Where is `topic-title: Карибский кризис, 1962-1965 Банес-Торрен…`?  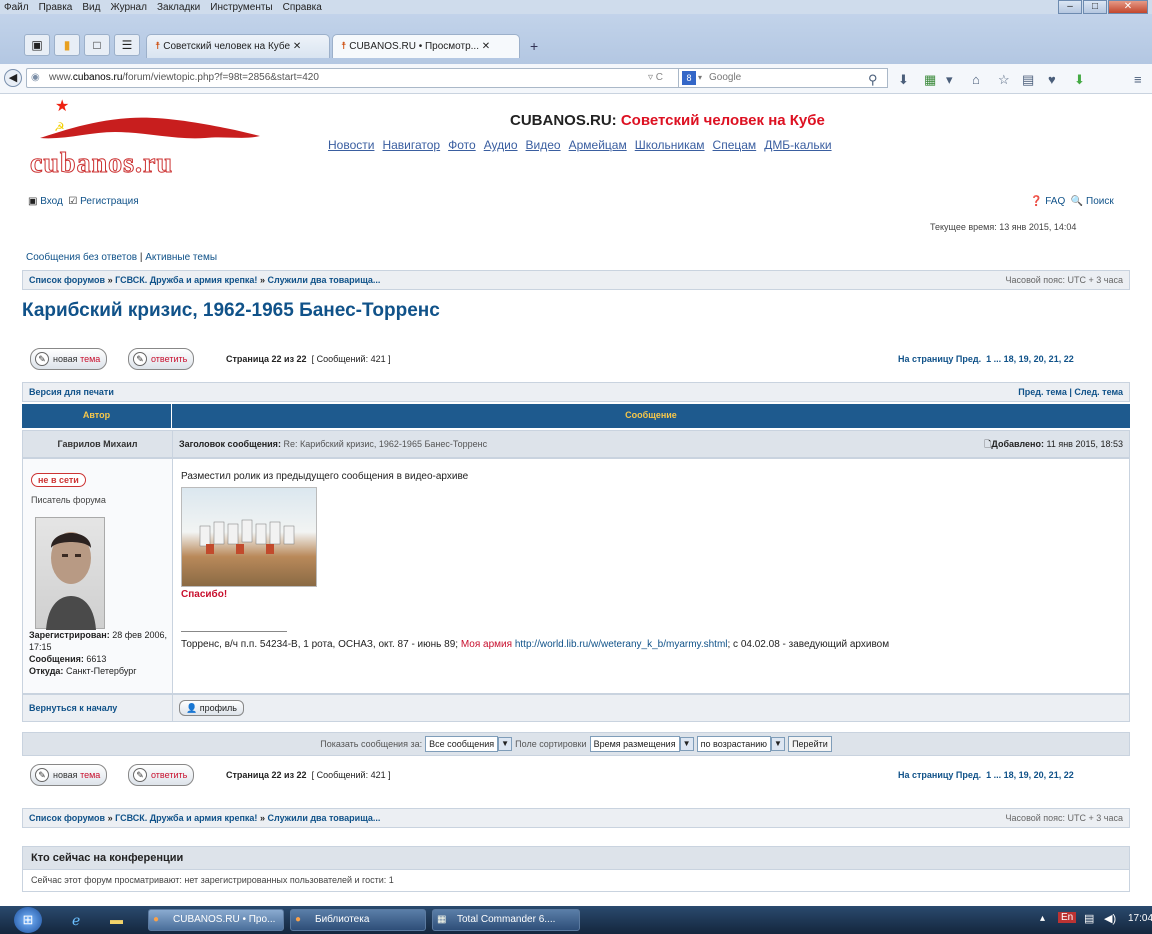
topic-title: Карибский кризис, 1962-1965 Банес-Торрен… is located at coordinates (231, 311).